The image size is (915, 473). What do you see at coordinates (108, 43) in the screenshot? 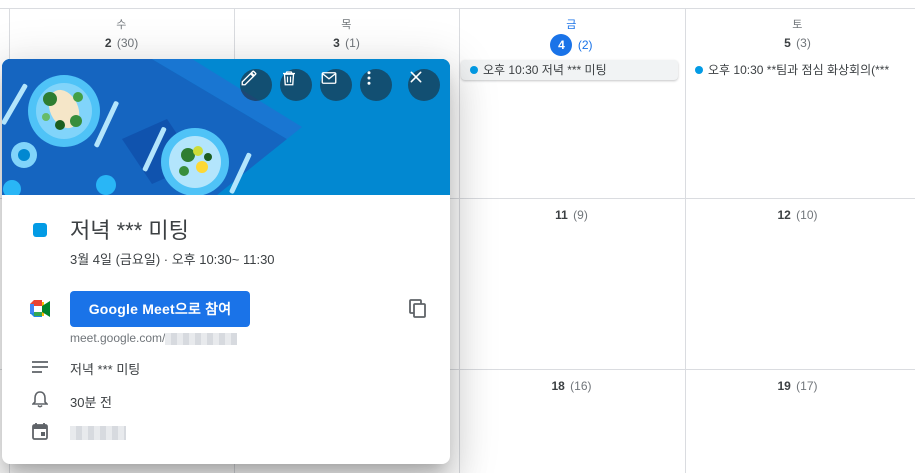
I see `day-number-value: 2` at bounding box center [108, 43].